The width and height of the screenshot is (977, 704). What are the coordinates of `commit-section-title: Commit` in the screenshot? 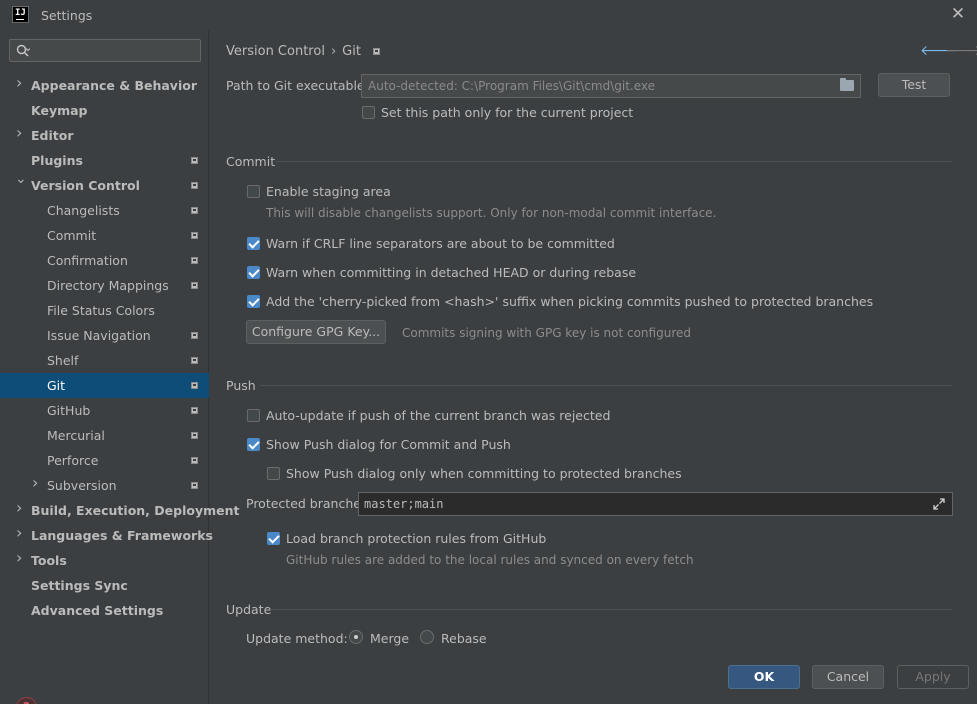 It's located at (251, 161).